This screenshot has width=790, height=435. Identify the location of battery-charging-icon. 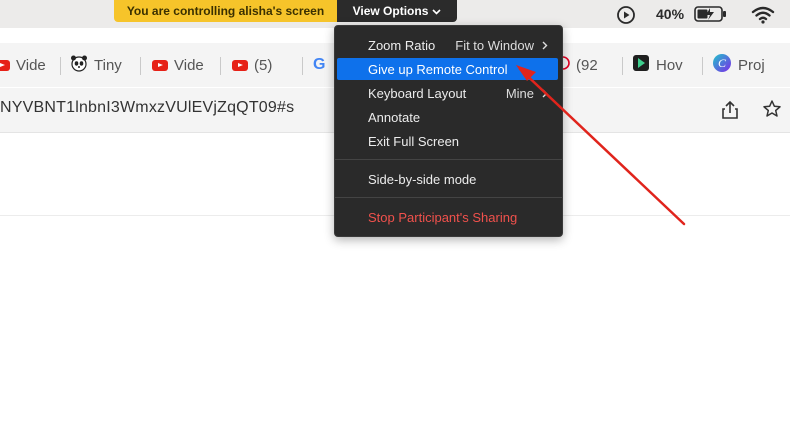
(711, 16).